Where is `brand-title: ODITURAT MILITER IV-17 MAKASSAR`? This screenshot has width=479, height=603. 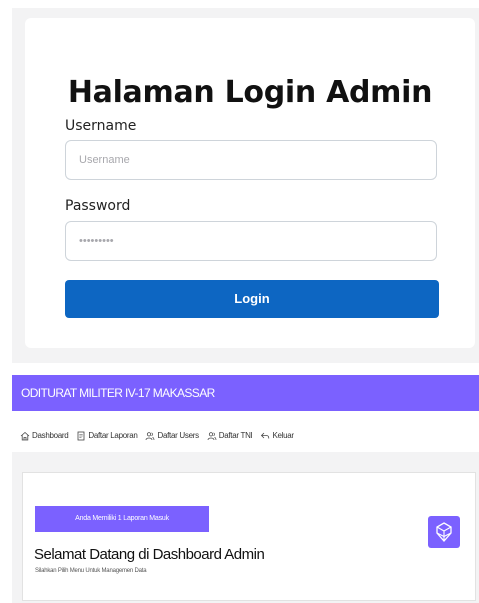 brand-title: ODITURAT MILITER IV-17 MAKASSAR is located at coordinates (118, 393).